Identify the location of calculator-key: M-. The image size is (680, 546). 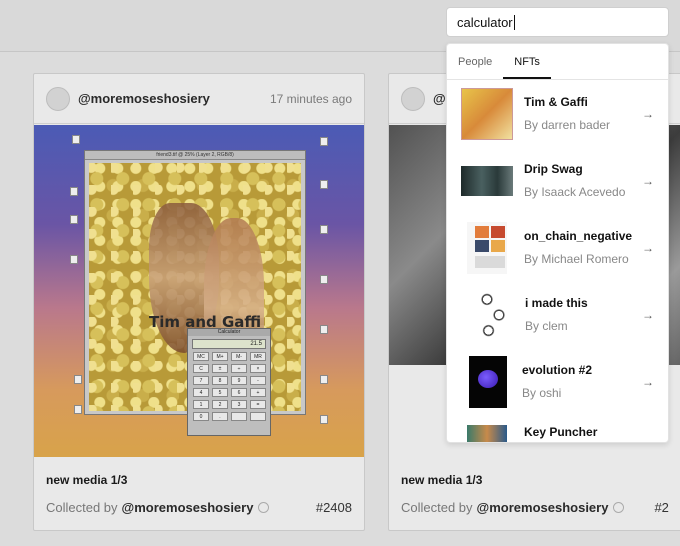
(239, 356).